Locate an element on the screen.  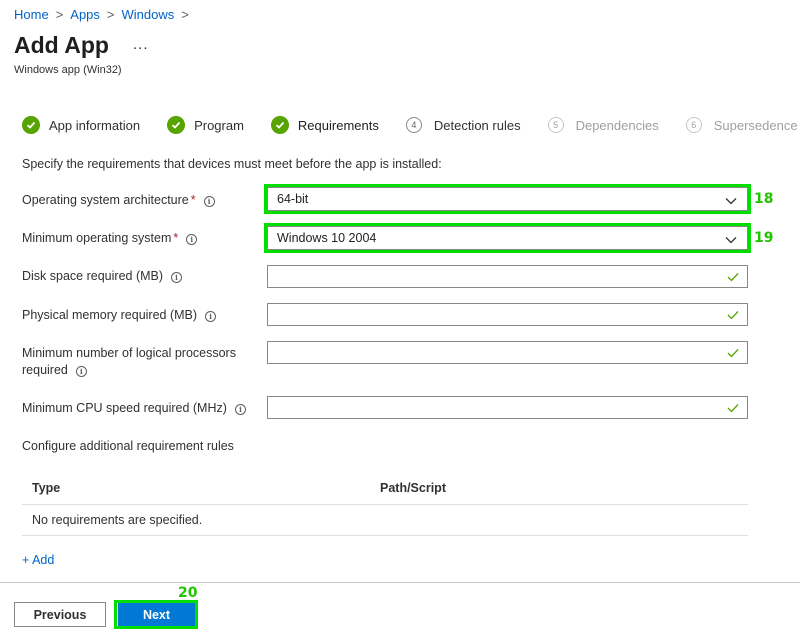
tab-label: App information is located at coordinates (95, 125).